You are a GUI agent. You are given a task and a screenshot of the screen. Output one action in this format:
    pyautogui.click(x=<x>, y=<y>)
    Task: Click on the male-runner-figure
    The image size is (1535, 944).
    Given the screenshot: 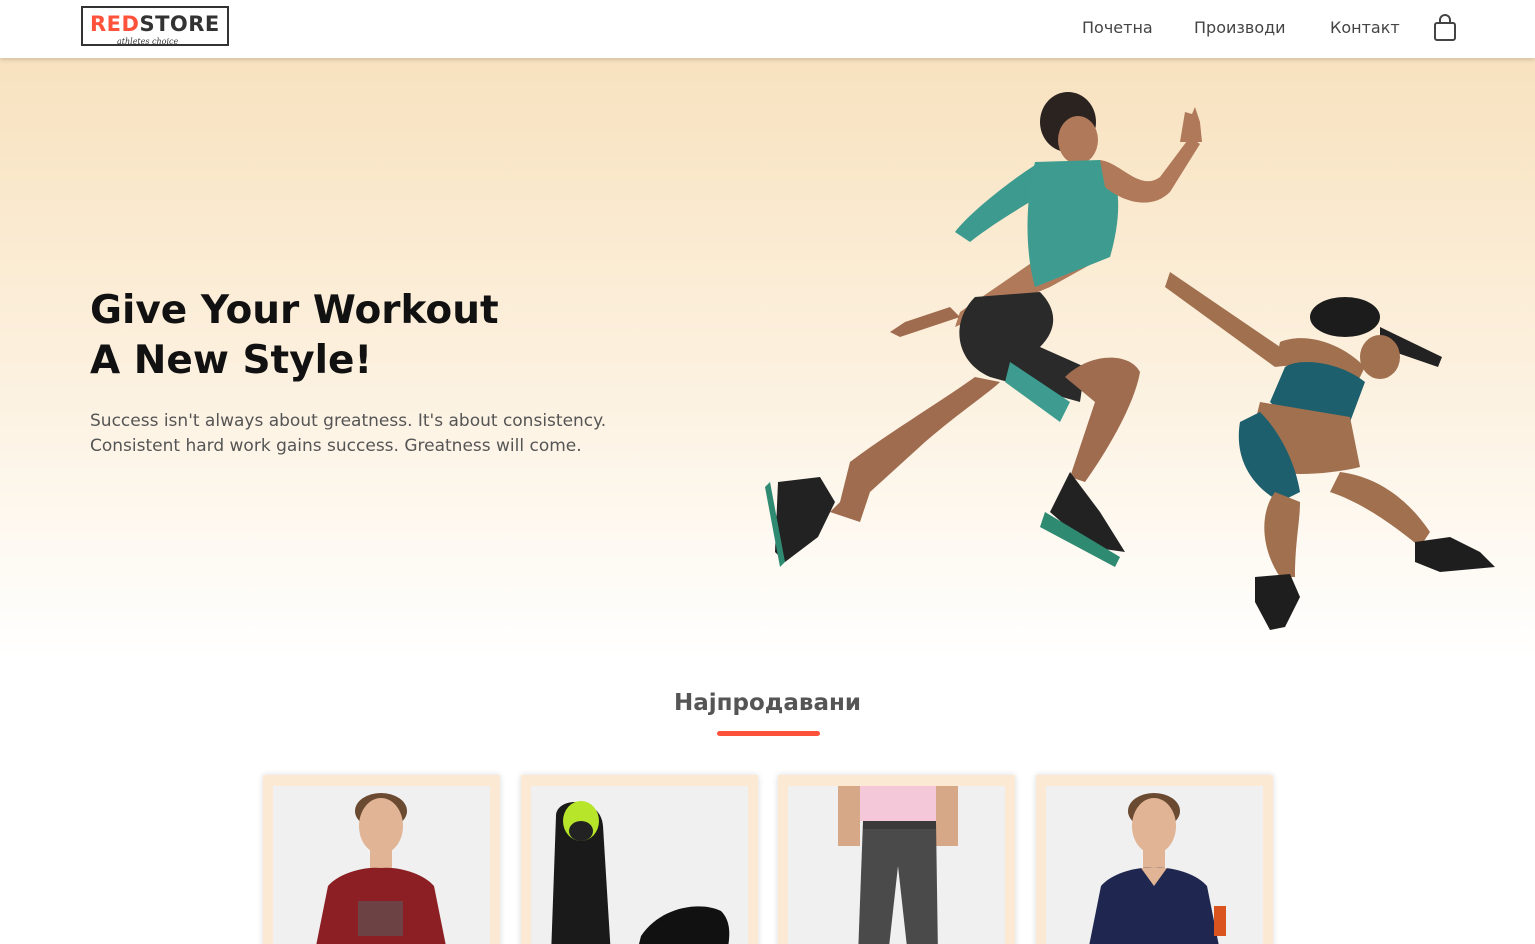 What is the action you would take?
    pyautogui.click(x=983, y=329)
    